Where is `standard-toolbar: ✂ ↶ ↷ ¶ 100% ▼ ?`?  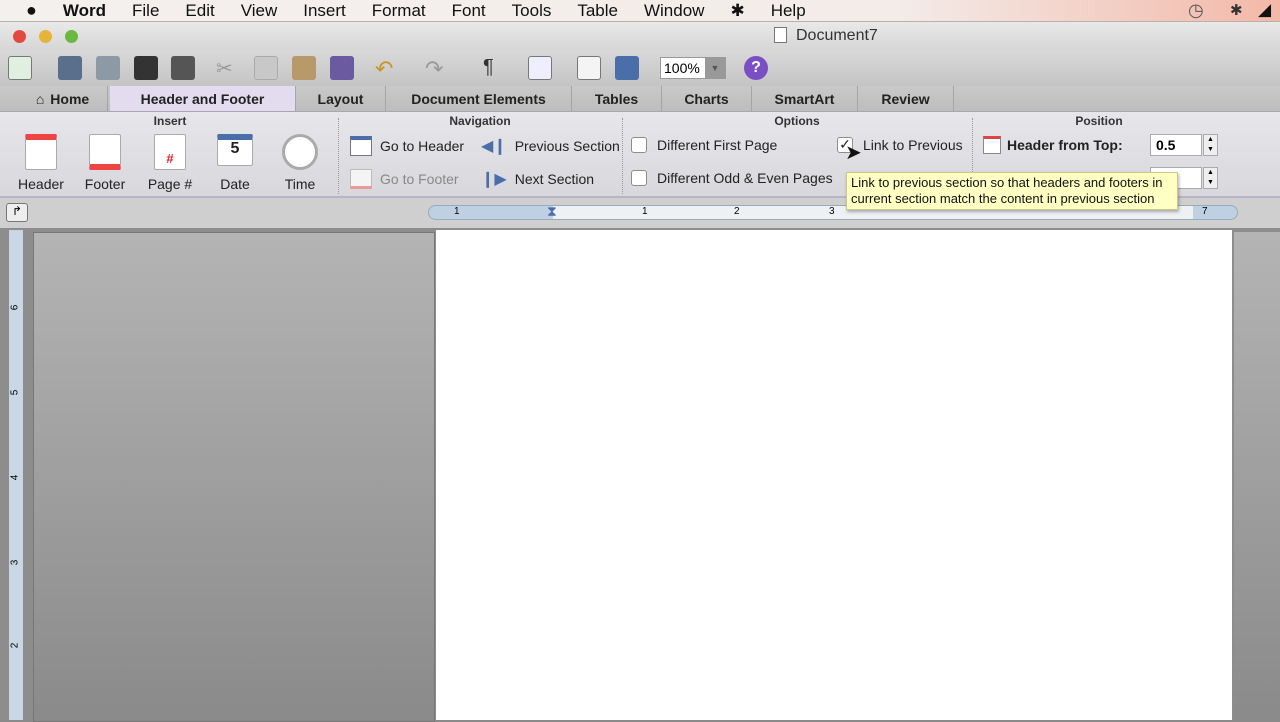 standard-toolbar: ✂ ↶ ↷ ¶ 100% ▼ ? is located at coordinates (640, 68).